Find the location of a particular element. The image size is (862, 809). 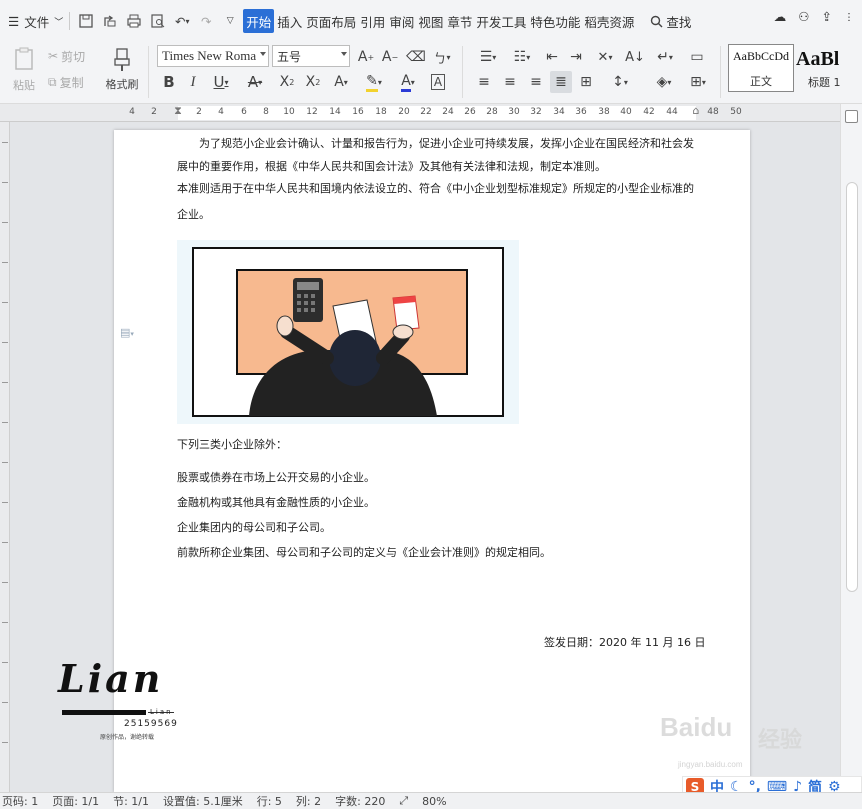

illustration-image is located at coordinates (348, 332).